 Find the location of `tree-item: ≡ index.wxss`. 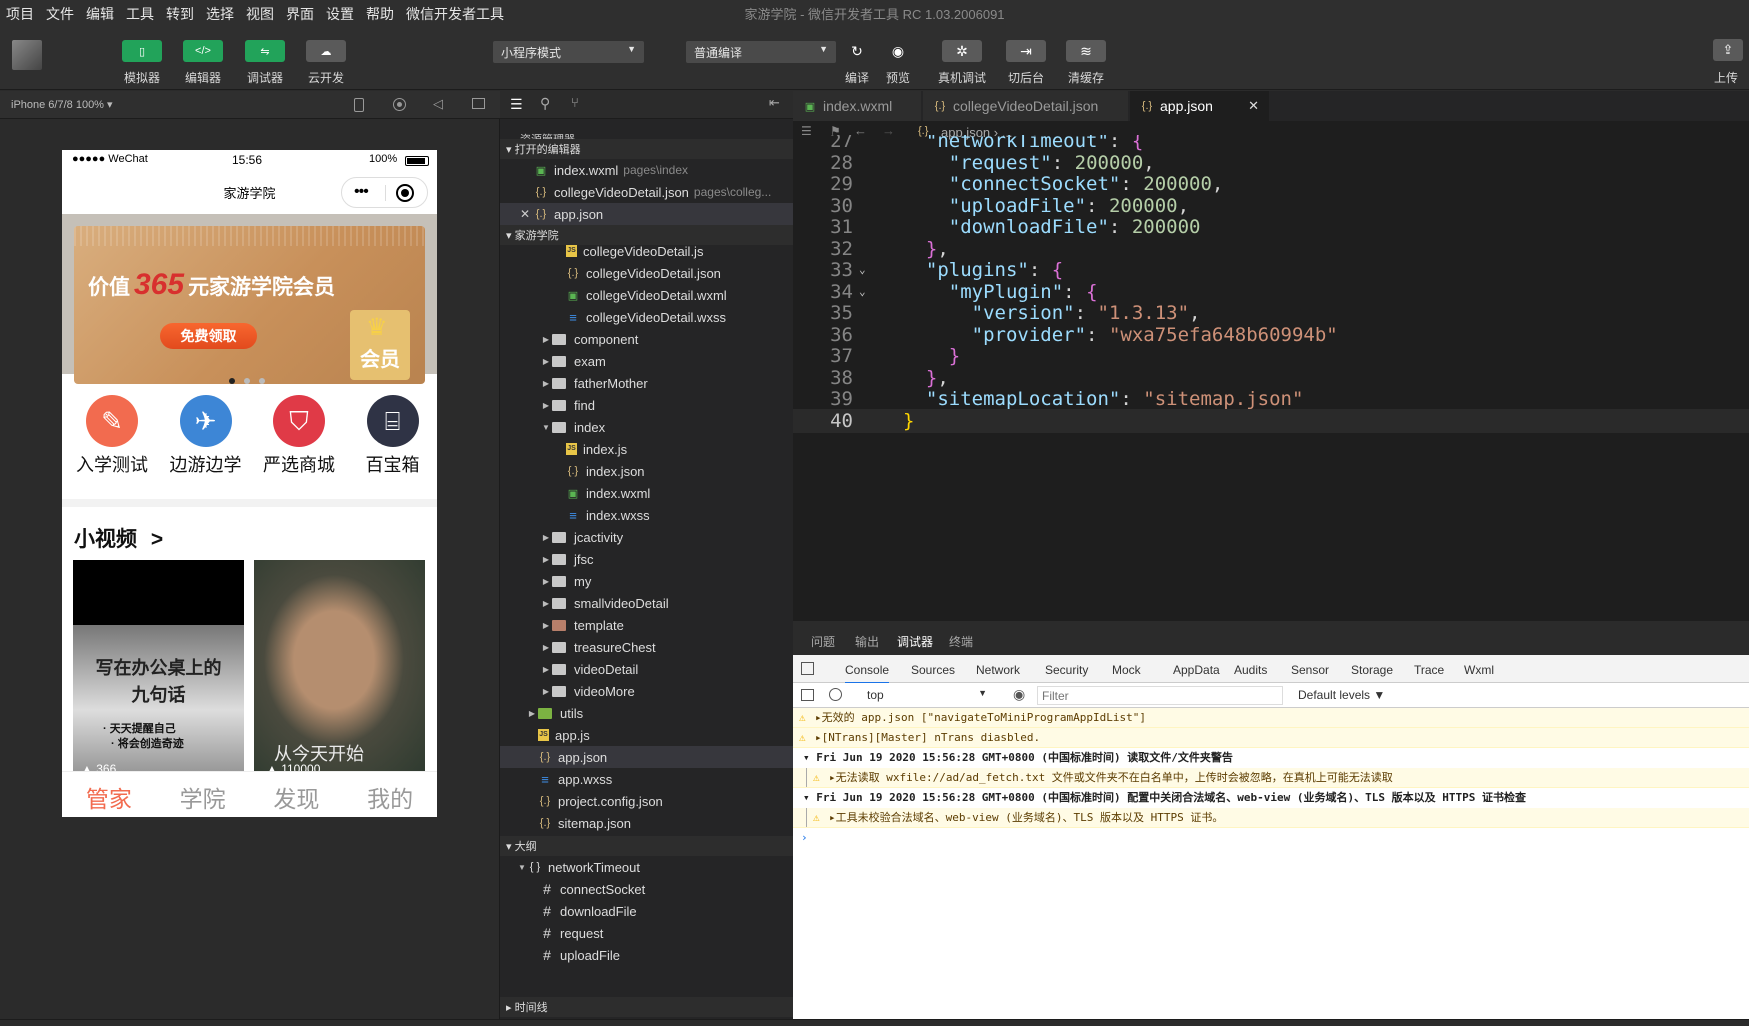

tree-item: ≡ index.wxss is located at coordinates (646, 515).